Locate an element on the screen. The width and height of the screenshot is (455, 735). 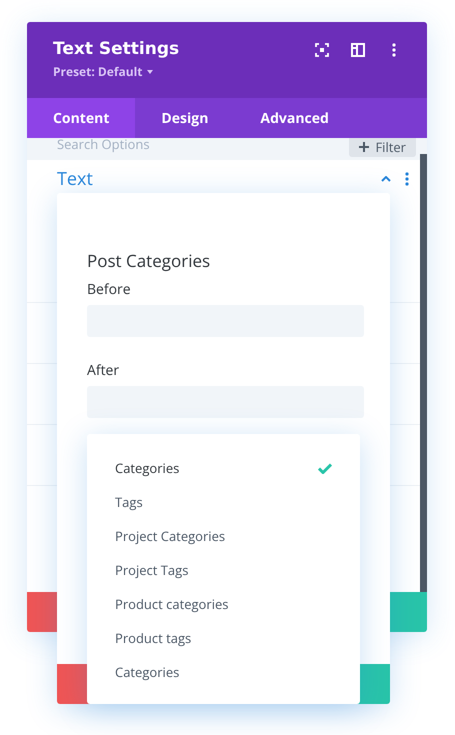
window-title: Text Settings is located at coordinates (116, 49).